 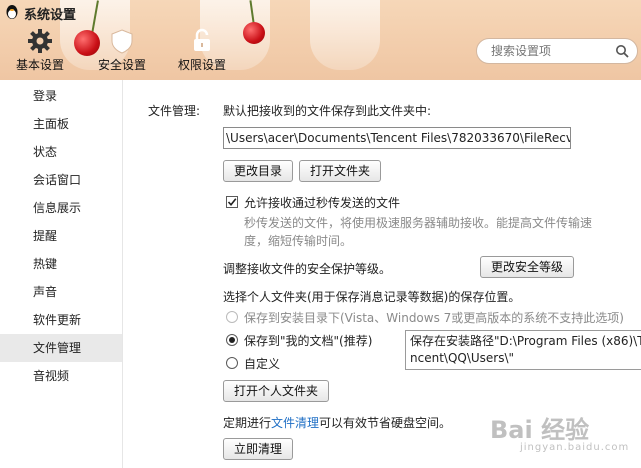 What do you see at coordinates (201, 65) in the screenshot?
I see `tab-permission-settings-label: 权限设置` at bounding box center [201, 65].